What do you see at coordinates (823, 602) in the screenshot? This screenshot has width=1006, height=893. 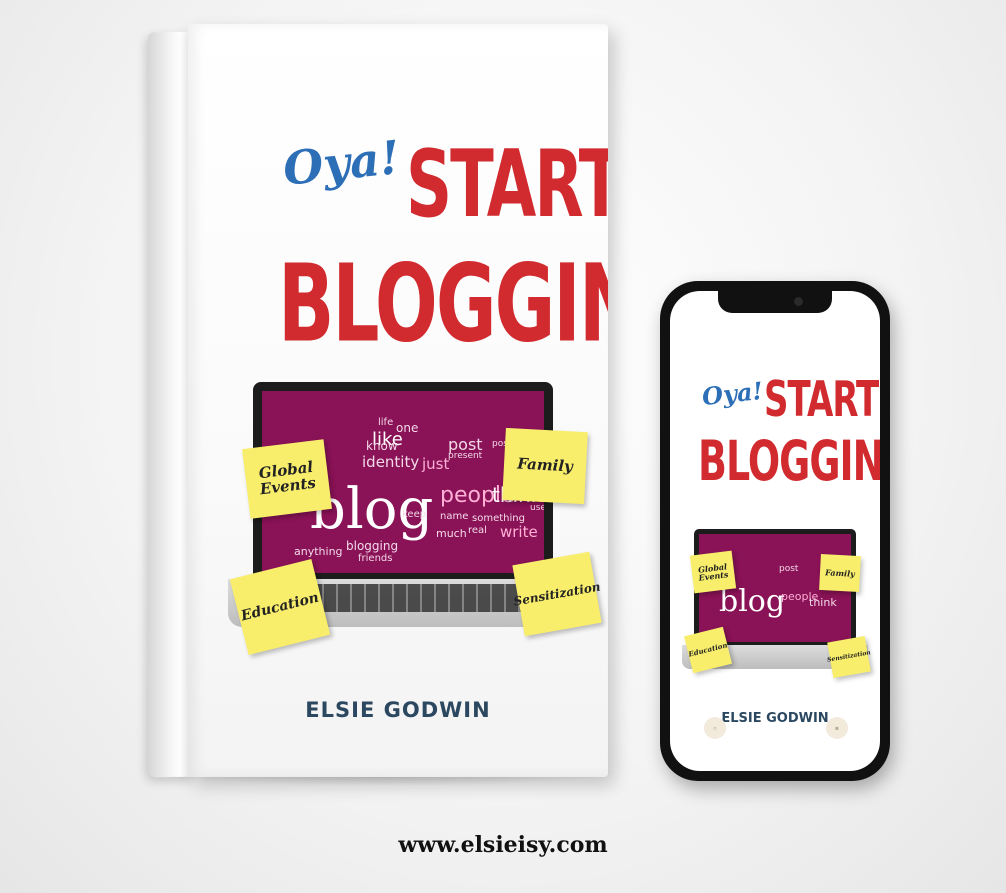 I see `phone-word: think` at bounding box center [823, 602].